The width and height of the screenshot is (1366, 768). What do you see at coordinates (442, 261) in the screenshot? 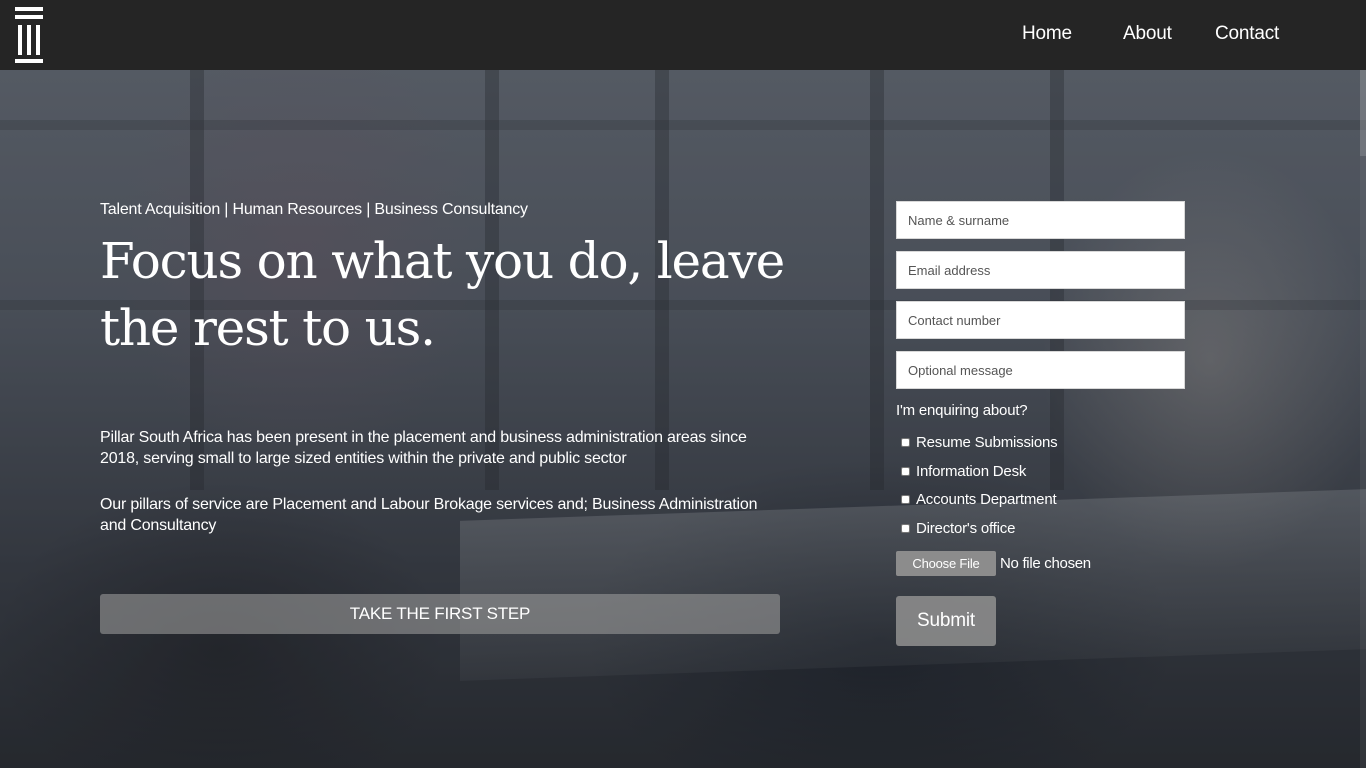
I see `headline-line-1: Focus on what you do, leave` at bounding box center [442, 261].